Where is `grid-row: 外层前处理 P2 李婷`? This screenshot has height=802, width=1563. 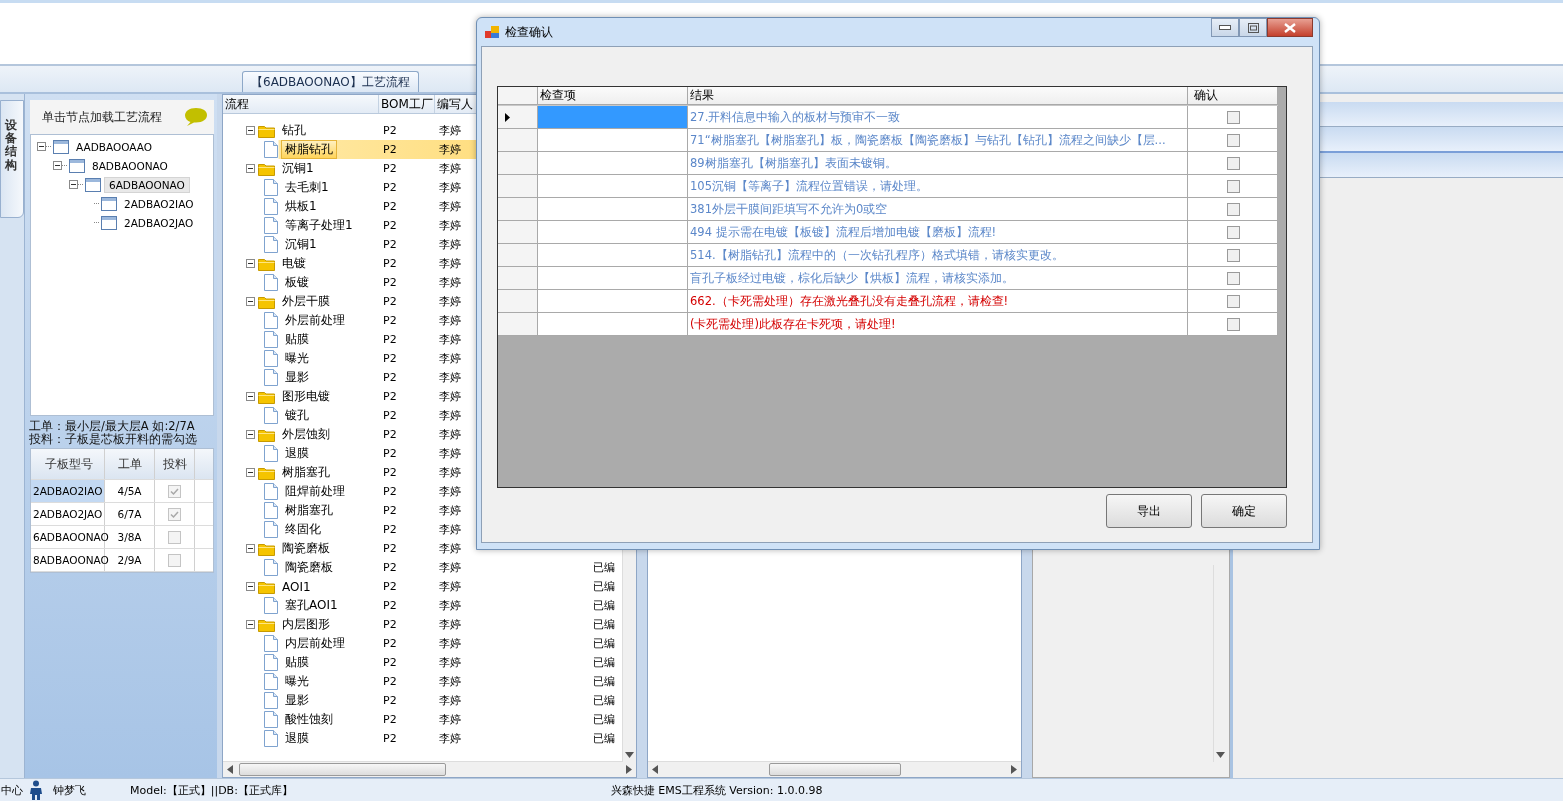
grid-row: 外层前处理 P2 李婷 is located at coordinates (423, 320).